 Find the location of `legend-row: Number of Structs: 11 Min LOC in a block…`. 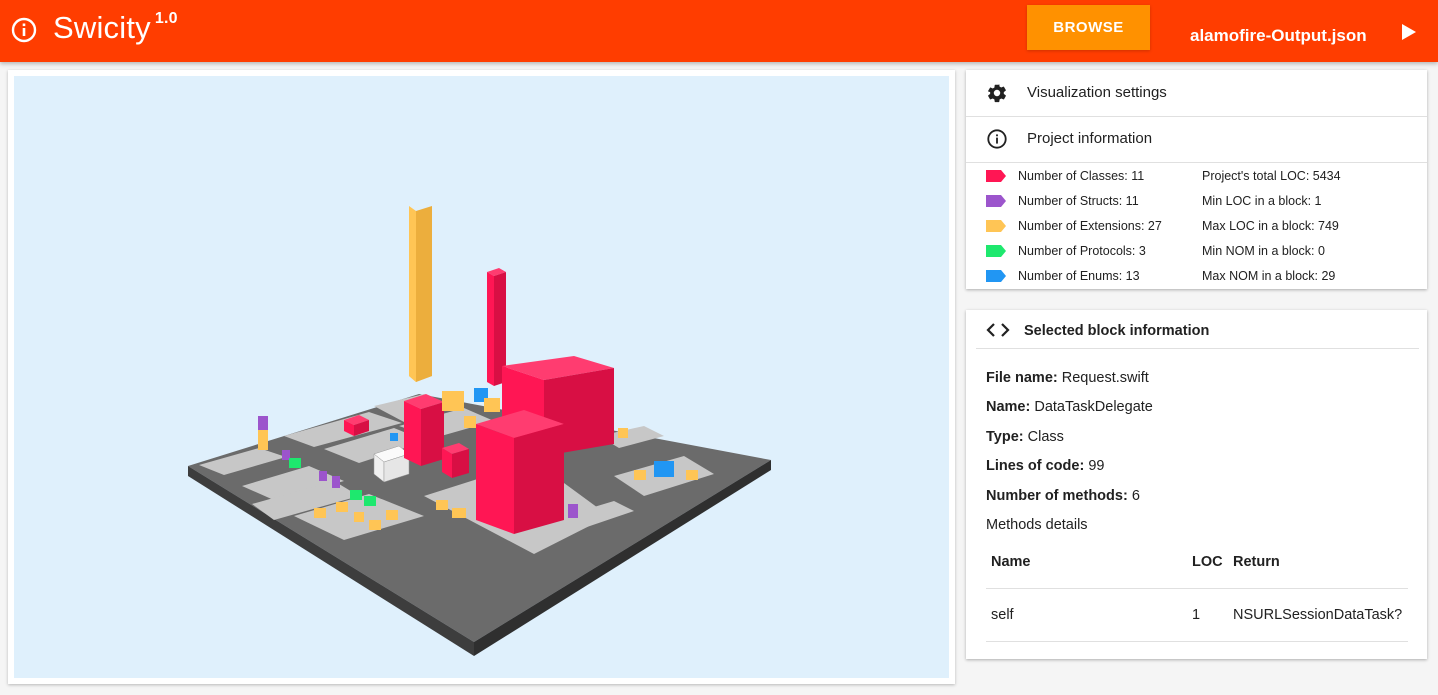

legend-row: Number of Structs: 11 Min LOC in a block… is located at coordinates (1196, 203).